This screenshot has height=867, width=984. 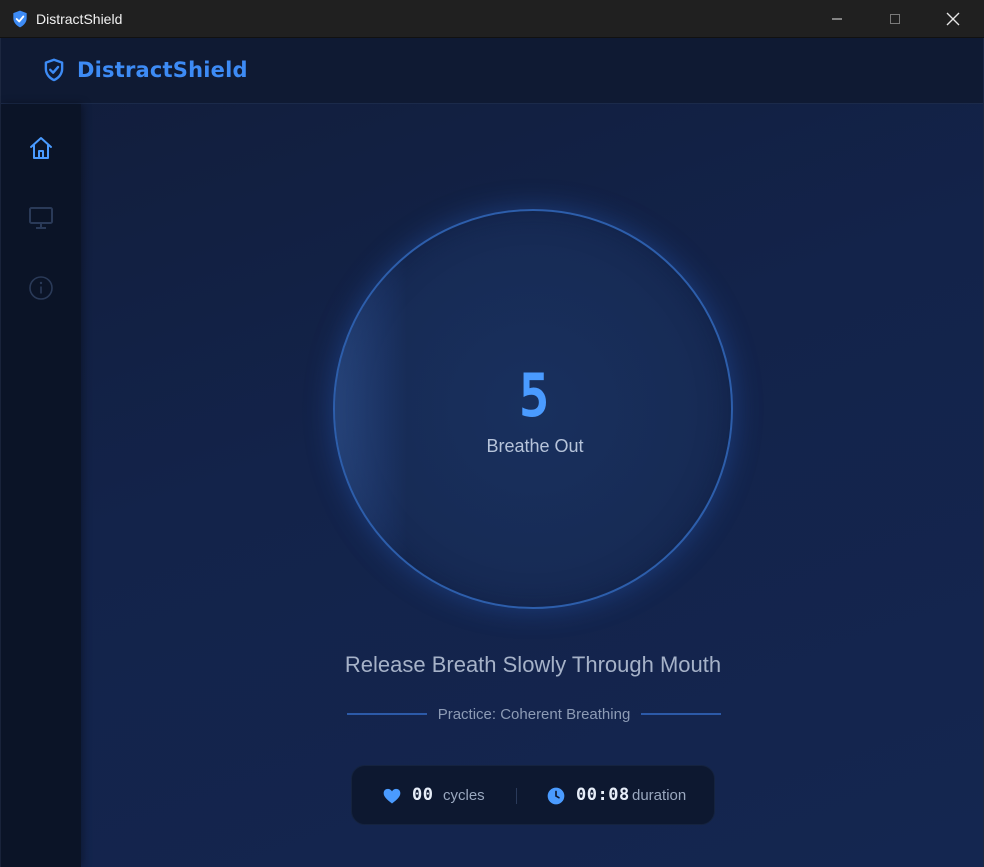 What do you see at coordinates (556, 796) in the screenshot?
I see `clock-icon` at bounding box center [556, 796].